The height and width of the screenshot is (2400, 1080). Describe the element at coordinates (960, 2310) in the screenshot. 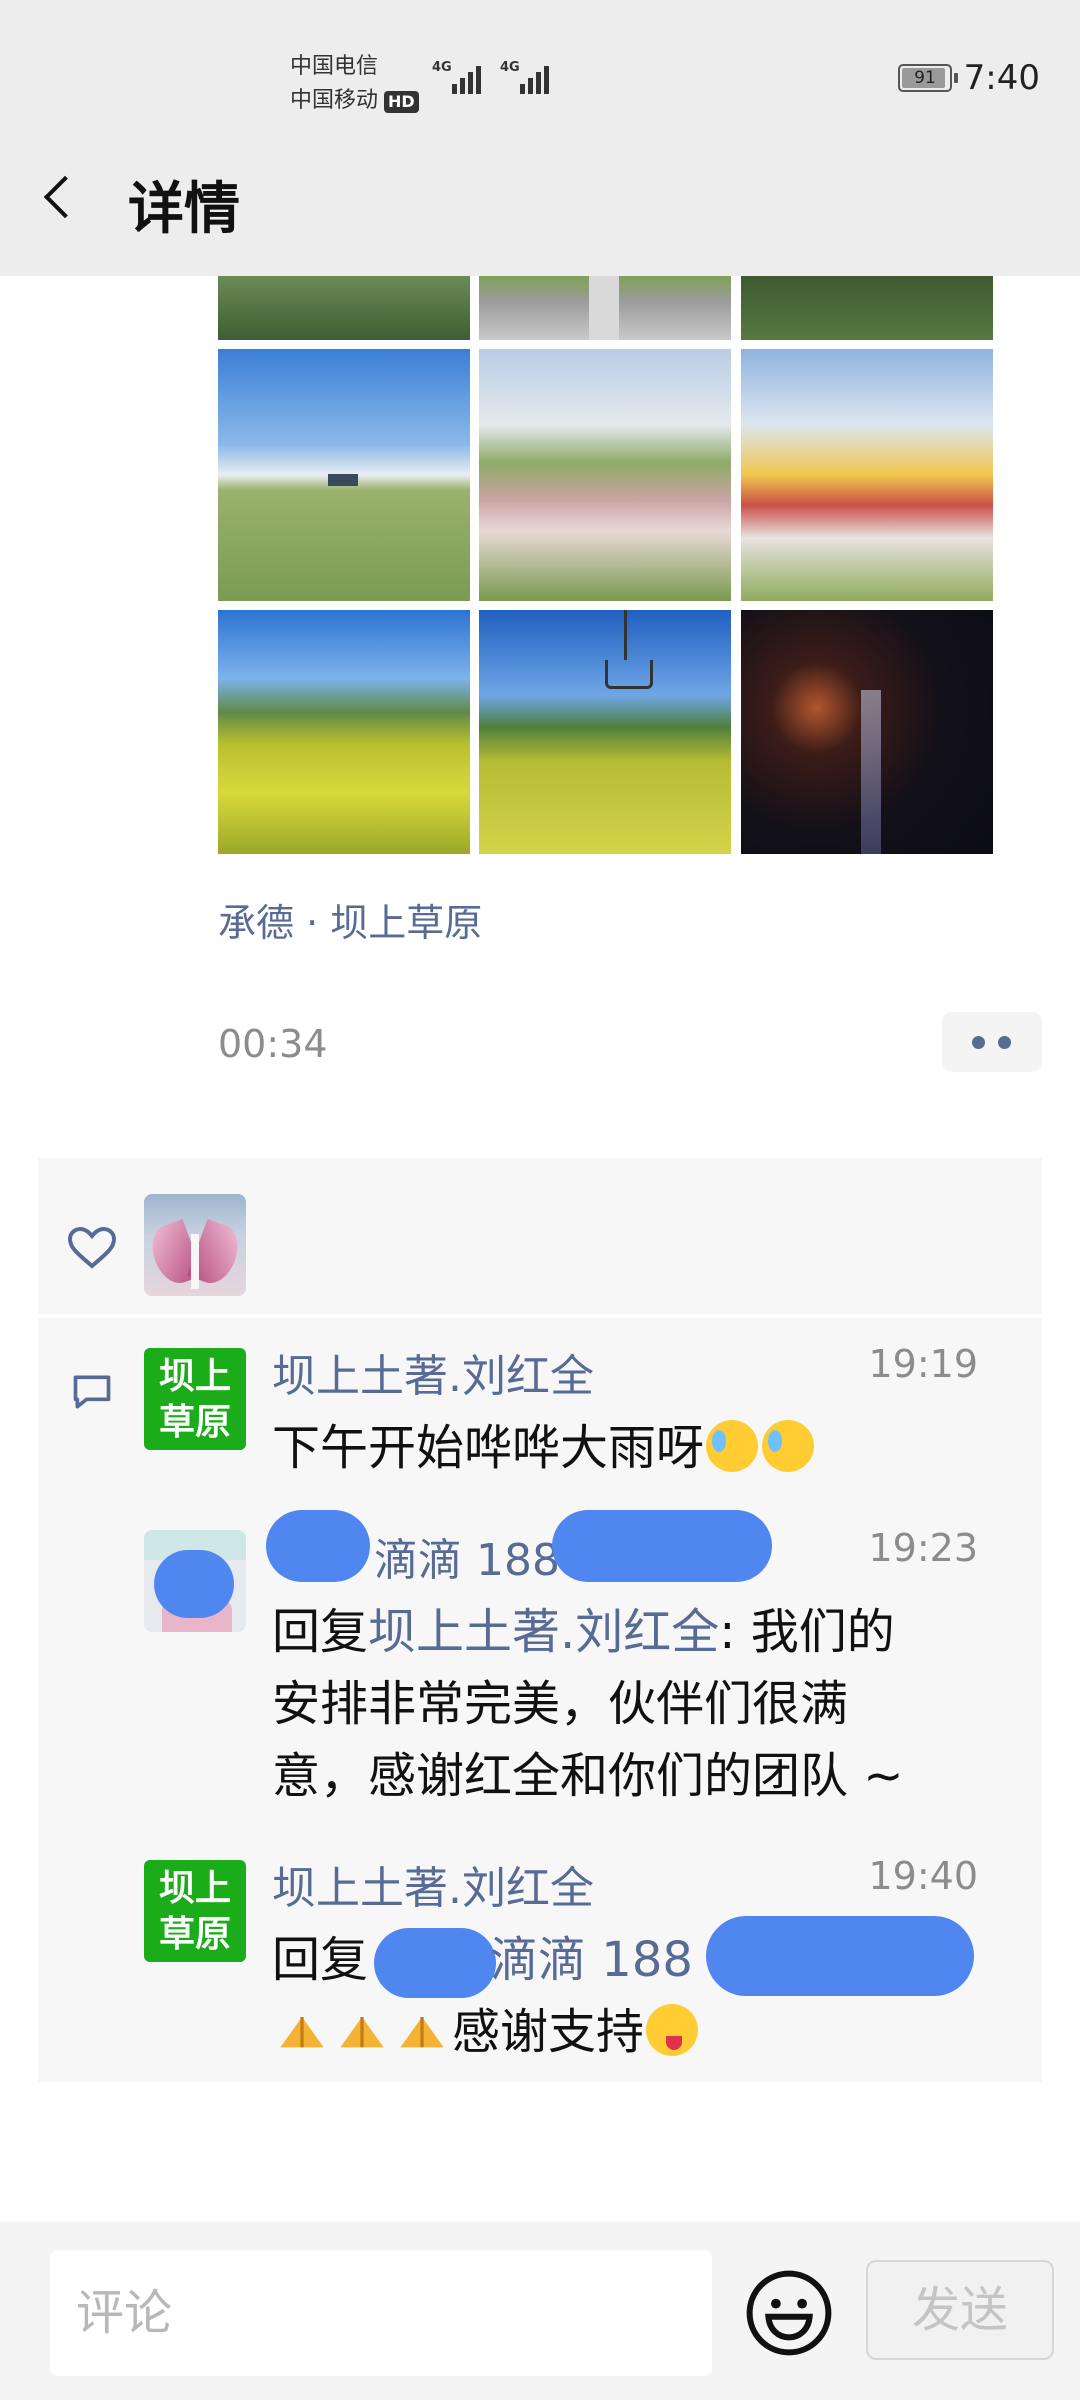

I see `send-button: 发送` at that location.